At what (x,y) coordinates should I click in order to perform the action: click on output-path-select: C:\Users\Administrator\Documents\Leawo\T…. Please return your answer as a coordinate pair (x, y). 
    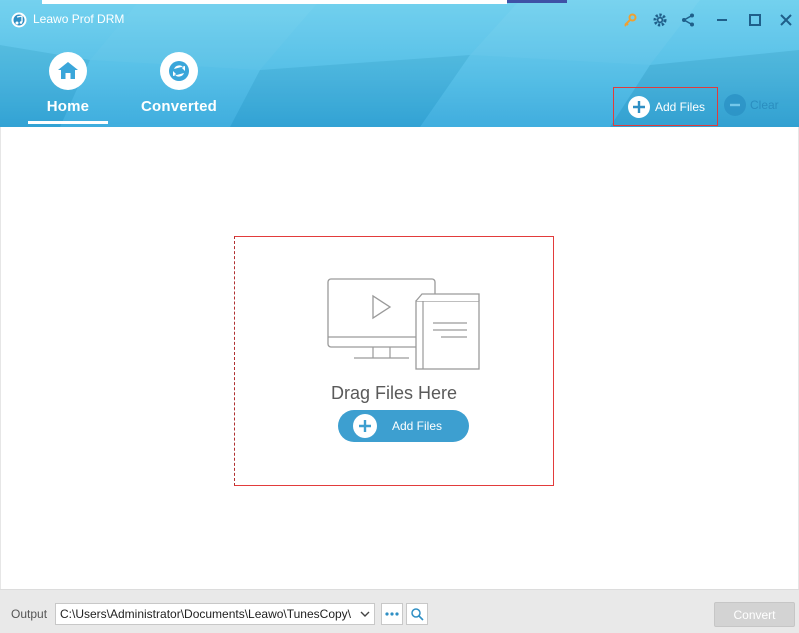
    Looking at the image, I should click on (215, 614).